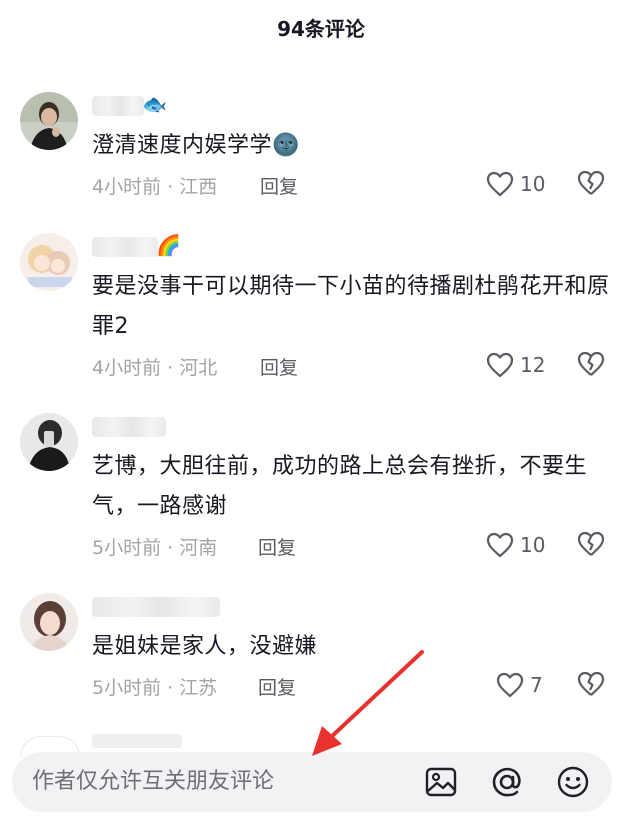 The image size is (642, 829). What do you see at coordinates (533, 365) in the screenshot?
I see `like-count: 12` at bounding box center [533, 365].